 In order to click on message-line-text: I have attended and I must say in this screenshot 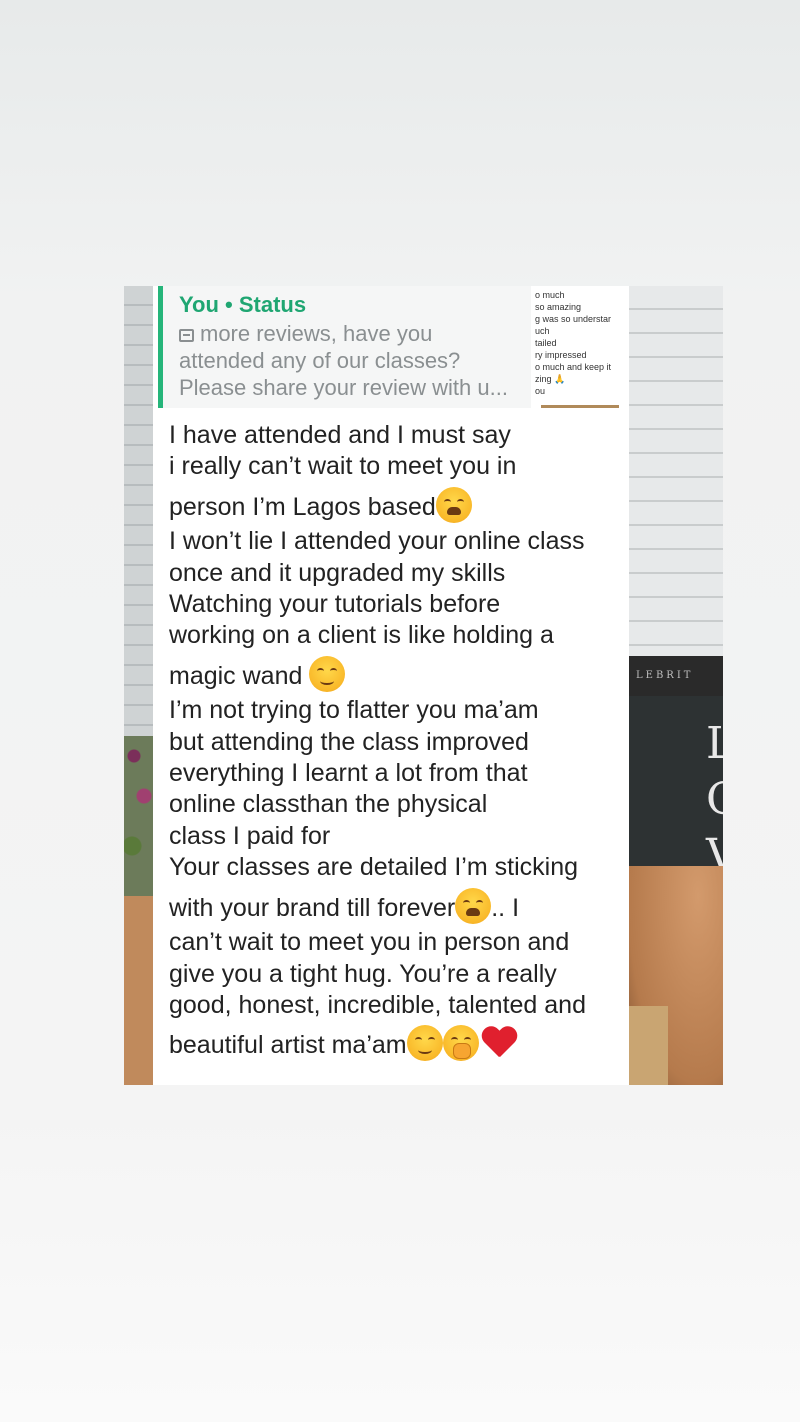, I will do `click(340, 435)`.